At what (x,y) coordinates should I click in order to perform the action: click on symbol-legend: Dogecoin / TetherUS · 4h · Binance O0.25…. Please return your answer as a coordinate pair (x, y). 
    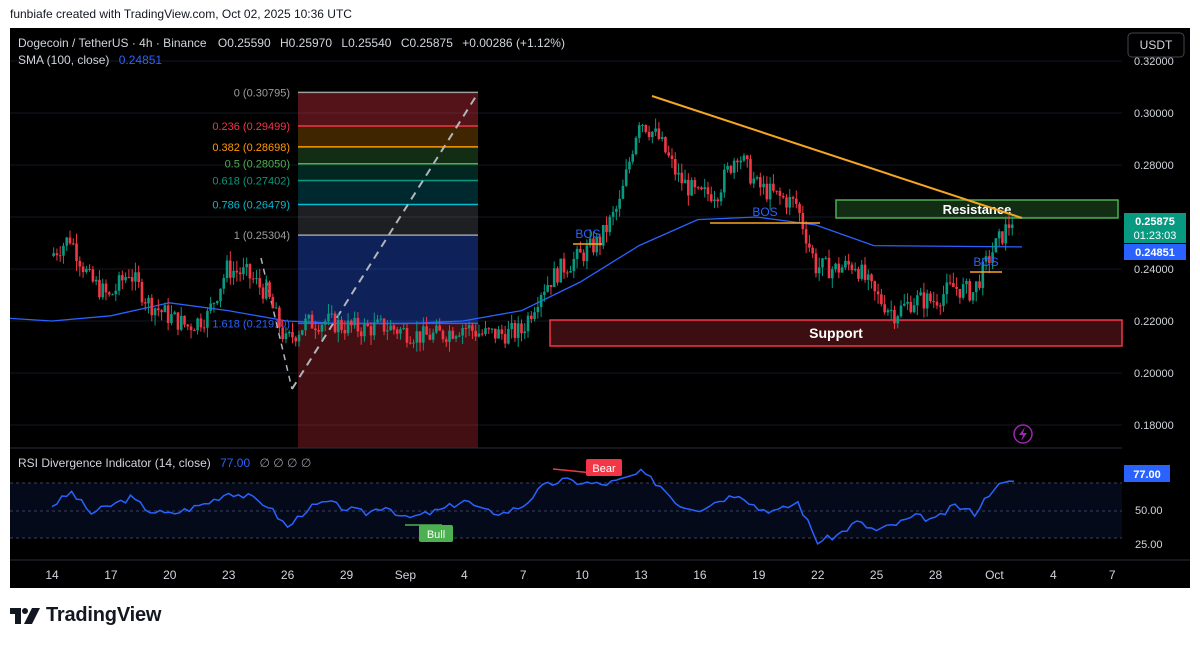
    Looking at the image, I should click on (291, 51).